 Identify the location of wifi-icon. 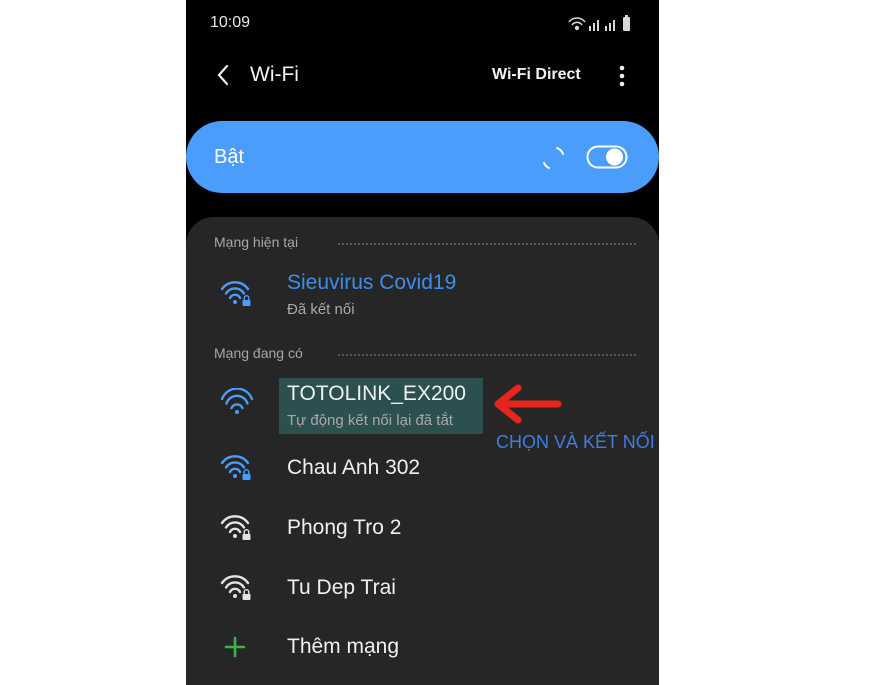
(237, 401).